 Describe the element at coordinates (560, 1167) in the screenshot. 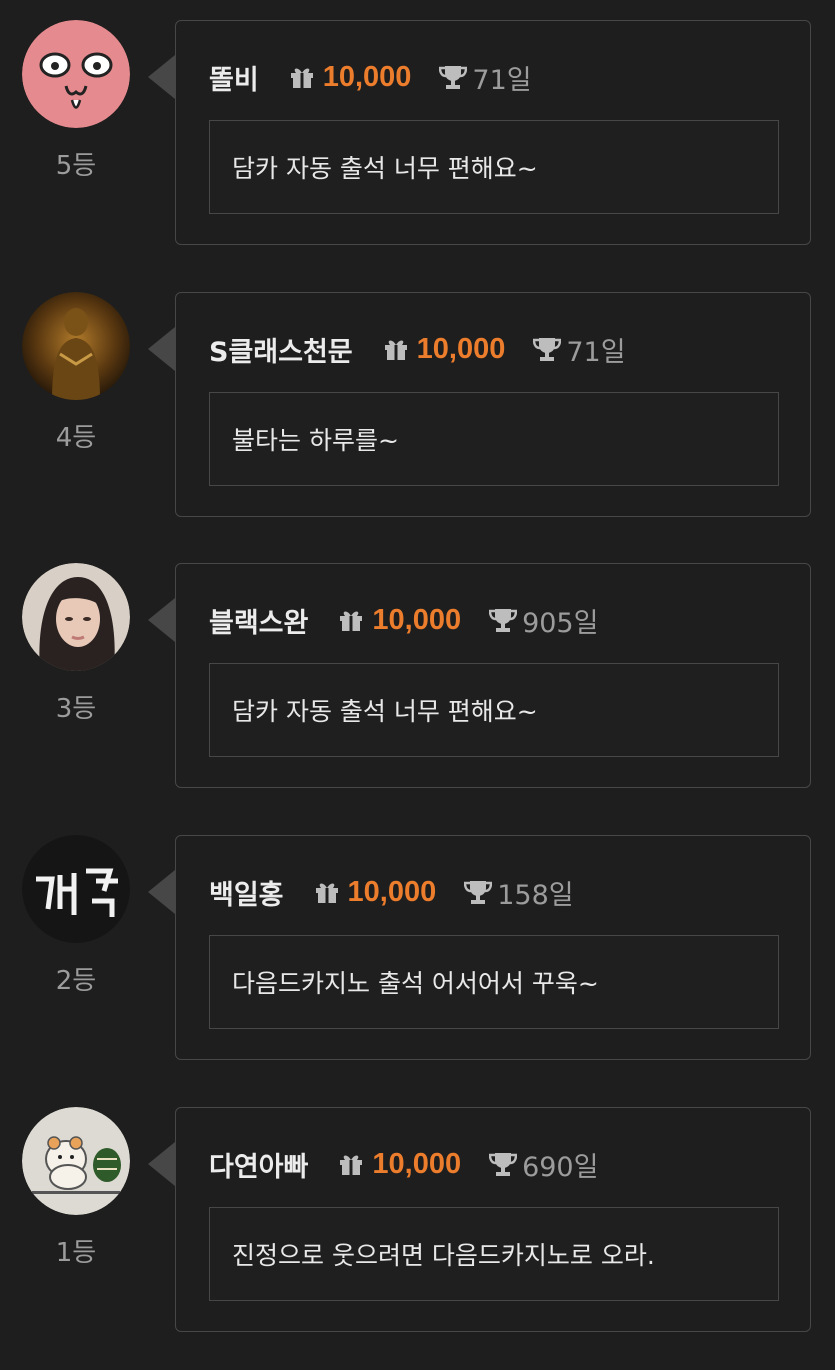

I see `days-count: 690일` at that location.